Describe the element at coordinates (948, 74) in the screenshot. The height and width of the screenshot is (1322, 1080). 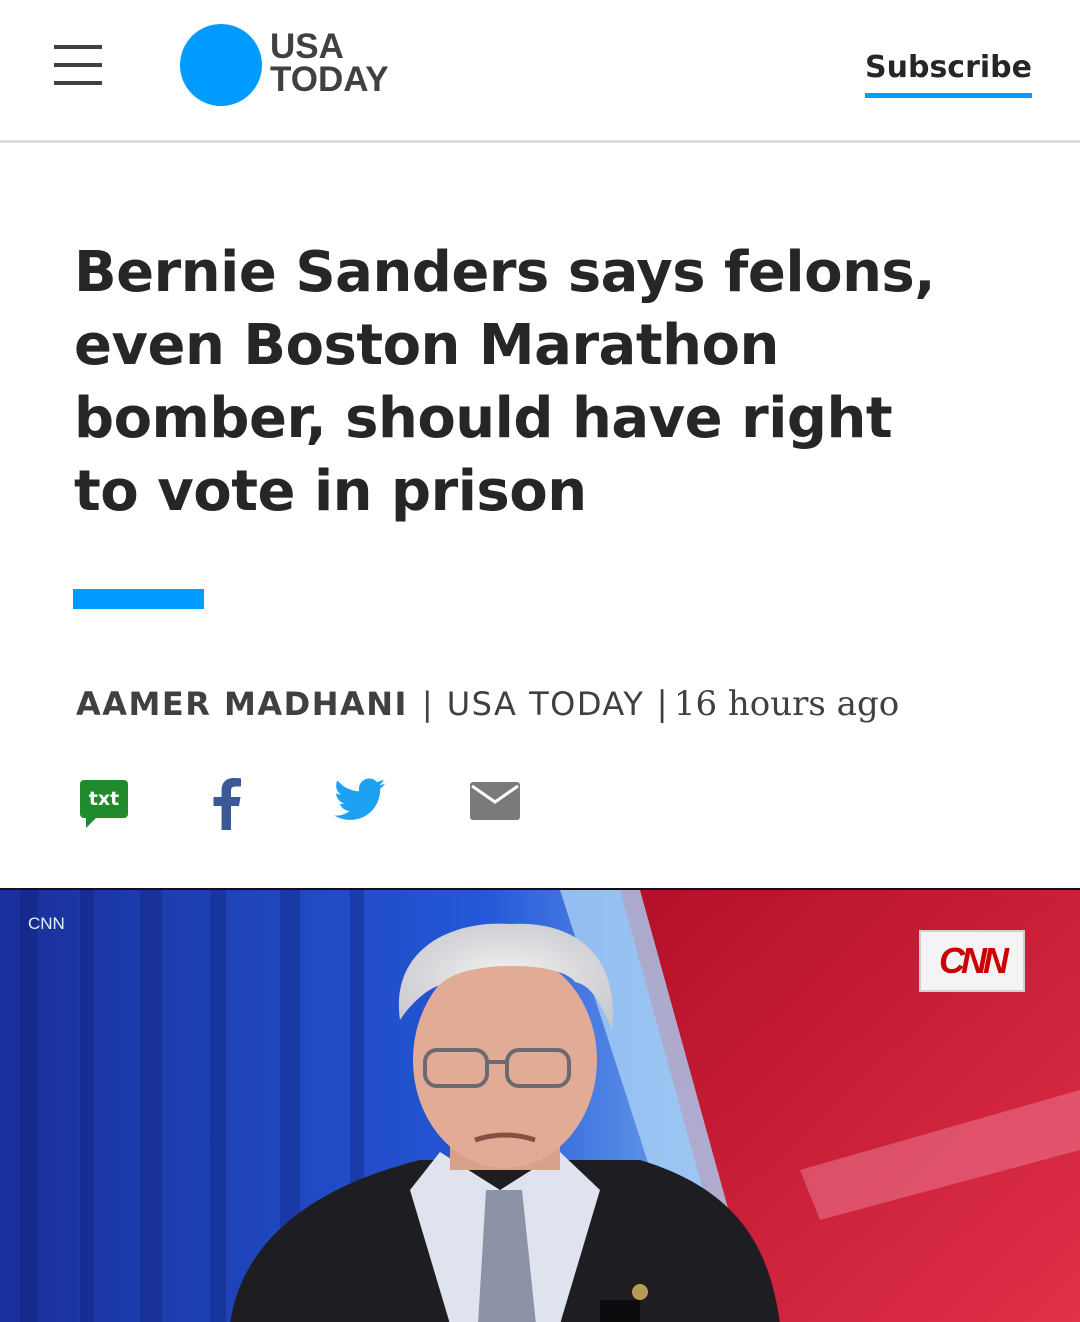
I see `subscribe-link: Subscribe` at that location.